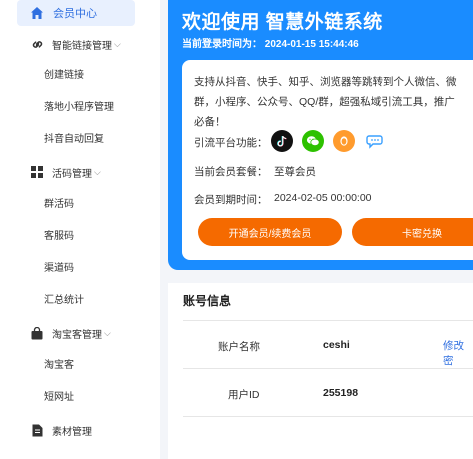  I want to click on sidebar-item-material: 素材管理, so click(61, 430).